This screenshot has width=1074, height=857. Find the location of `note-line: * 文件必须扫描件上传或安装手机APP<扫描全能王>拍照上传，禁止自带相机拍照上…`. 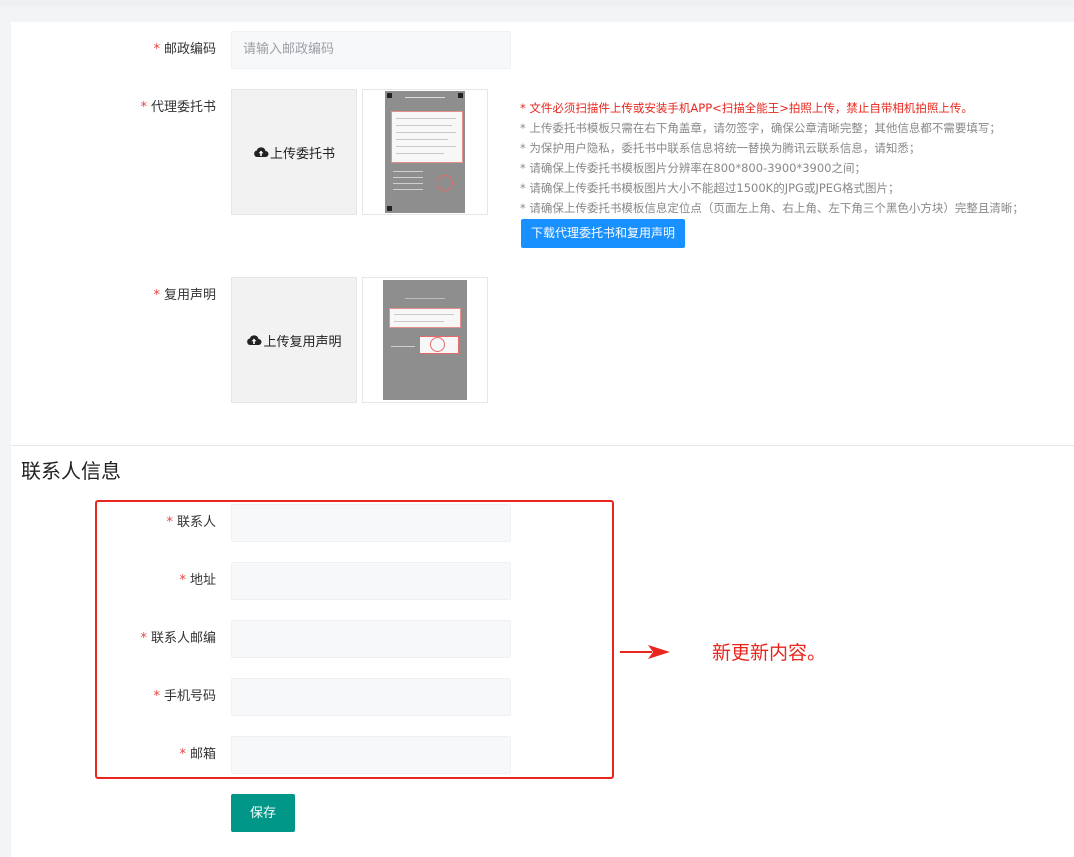

note-line: * 文件必须扫描件上传或安装手机APP<扫描全能王>拍照上传，禁止自带相机拍照上… is located at coordinates (746, 108).